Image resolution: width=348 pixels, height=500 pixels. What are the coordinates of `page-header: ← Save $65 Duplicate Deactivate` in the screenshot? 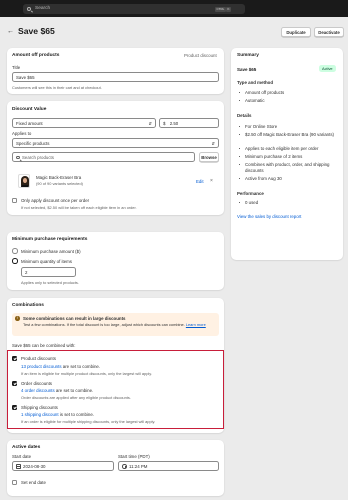 It's located at (174, 32).